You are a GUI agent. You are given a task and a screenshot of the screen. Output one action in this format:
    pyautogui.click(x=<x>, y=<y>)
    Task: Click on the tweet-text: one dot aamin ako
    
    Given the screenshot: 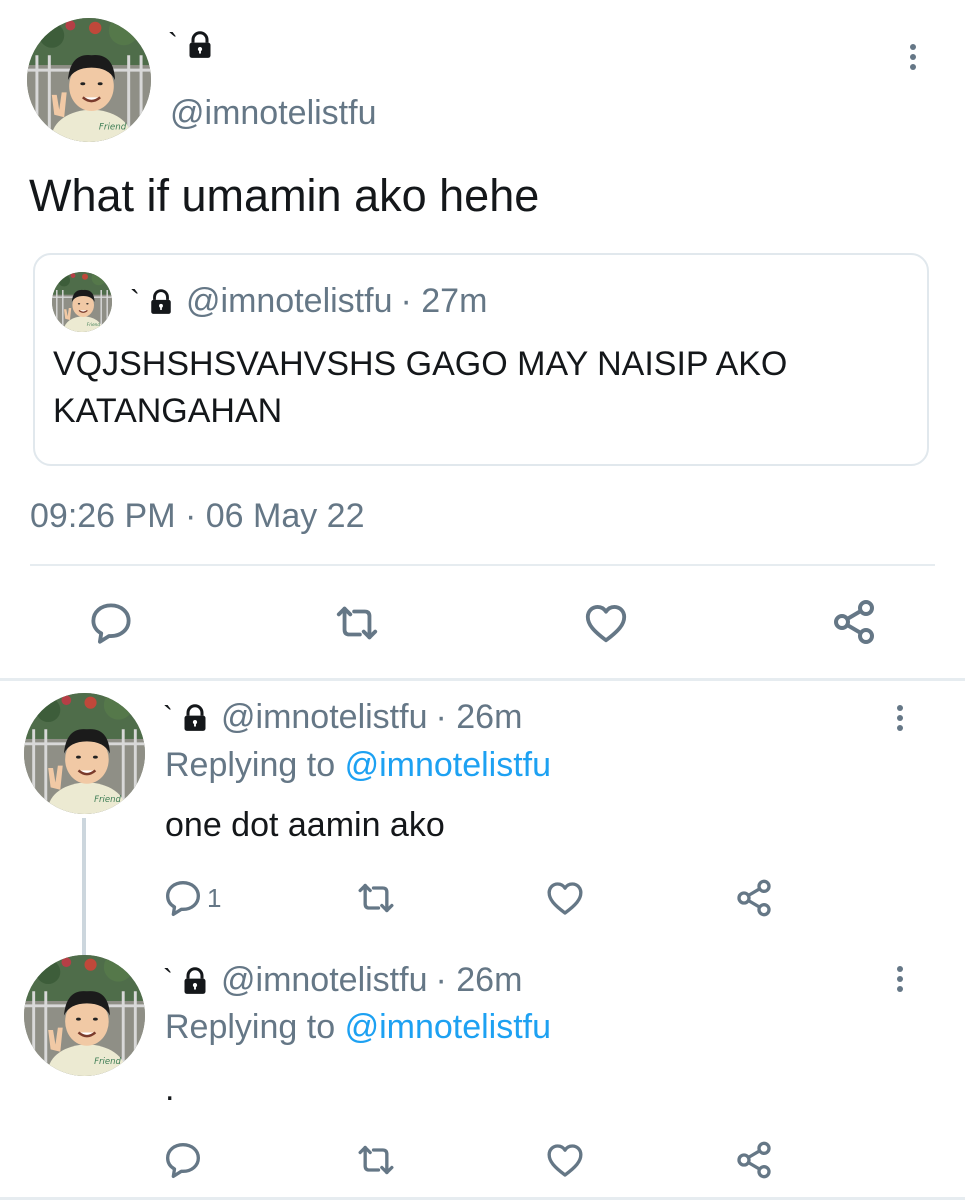 What is the action you would take?
    pyautogui.click(x=305, y=825)
    